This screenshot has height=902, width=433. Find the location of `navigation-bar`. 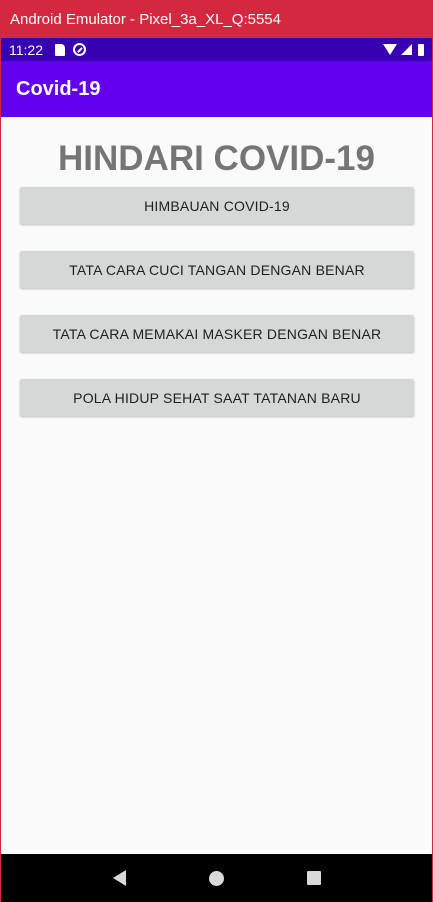

navigation-bar is located at coordinates (216, 878).